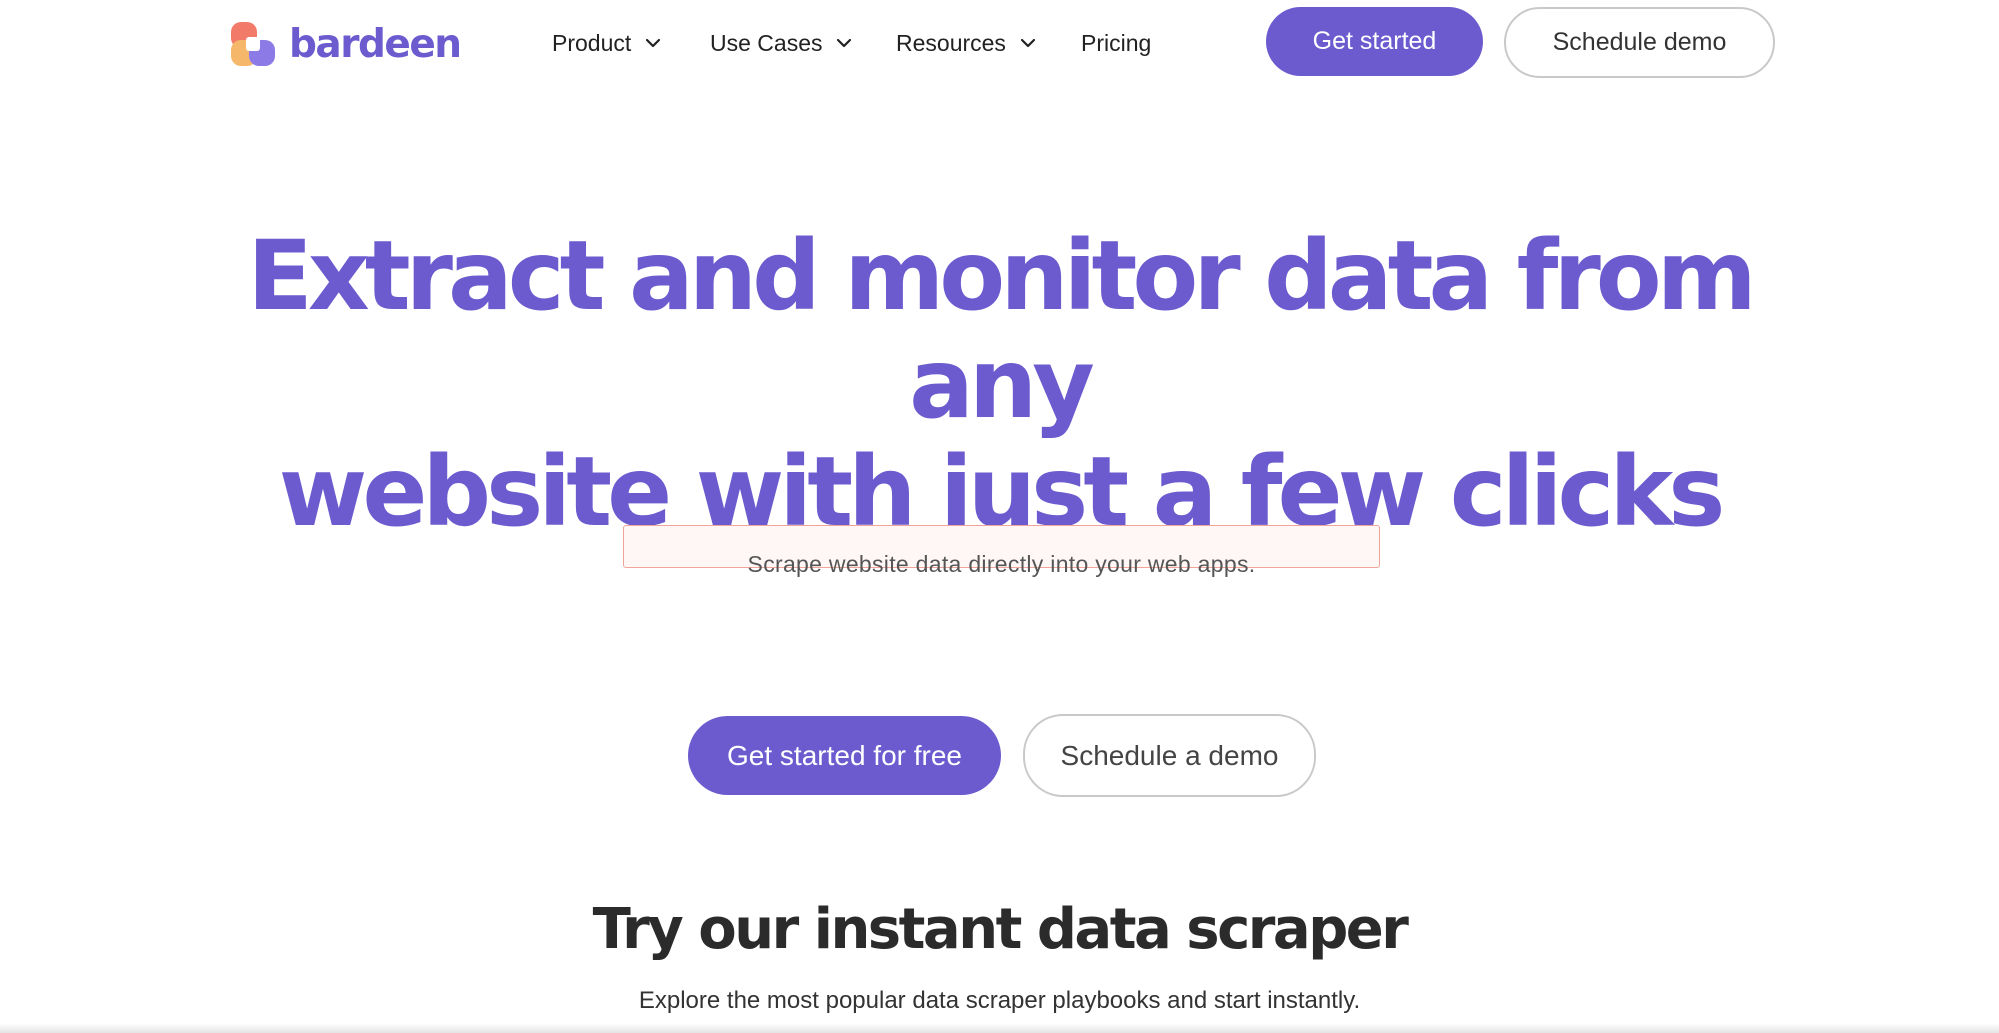 This screenshot has height=1033, width=1999. What do you see at coordinates (1169, 755) in the screenshot?
I see `schedule-a-demo-button: Schedule a demo` at bounding box center [1169, 755].